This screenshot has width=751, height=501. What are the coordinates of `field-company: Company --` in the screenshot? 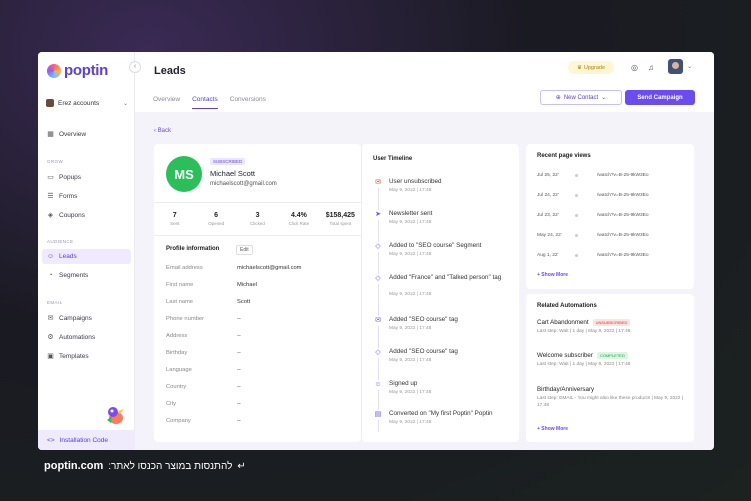 It's located at (261, 421).